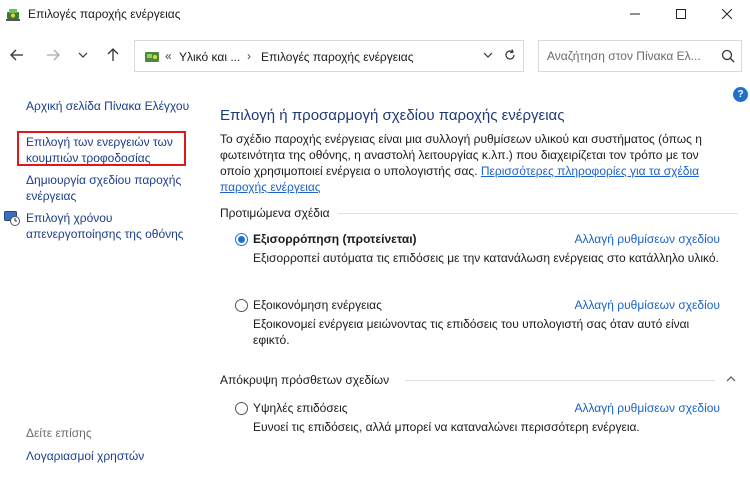  Describe the element at coordinates (104, 14) in the screenshot. I see `window-title: Επιλογές παροχής ενέργειας` at that location.